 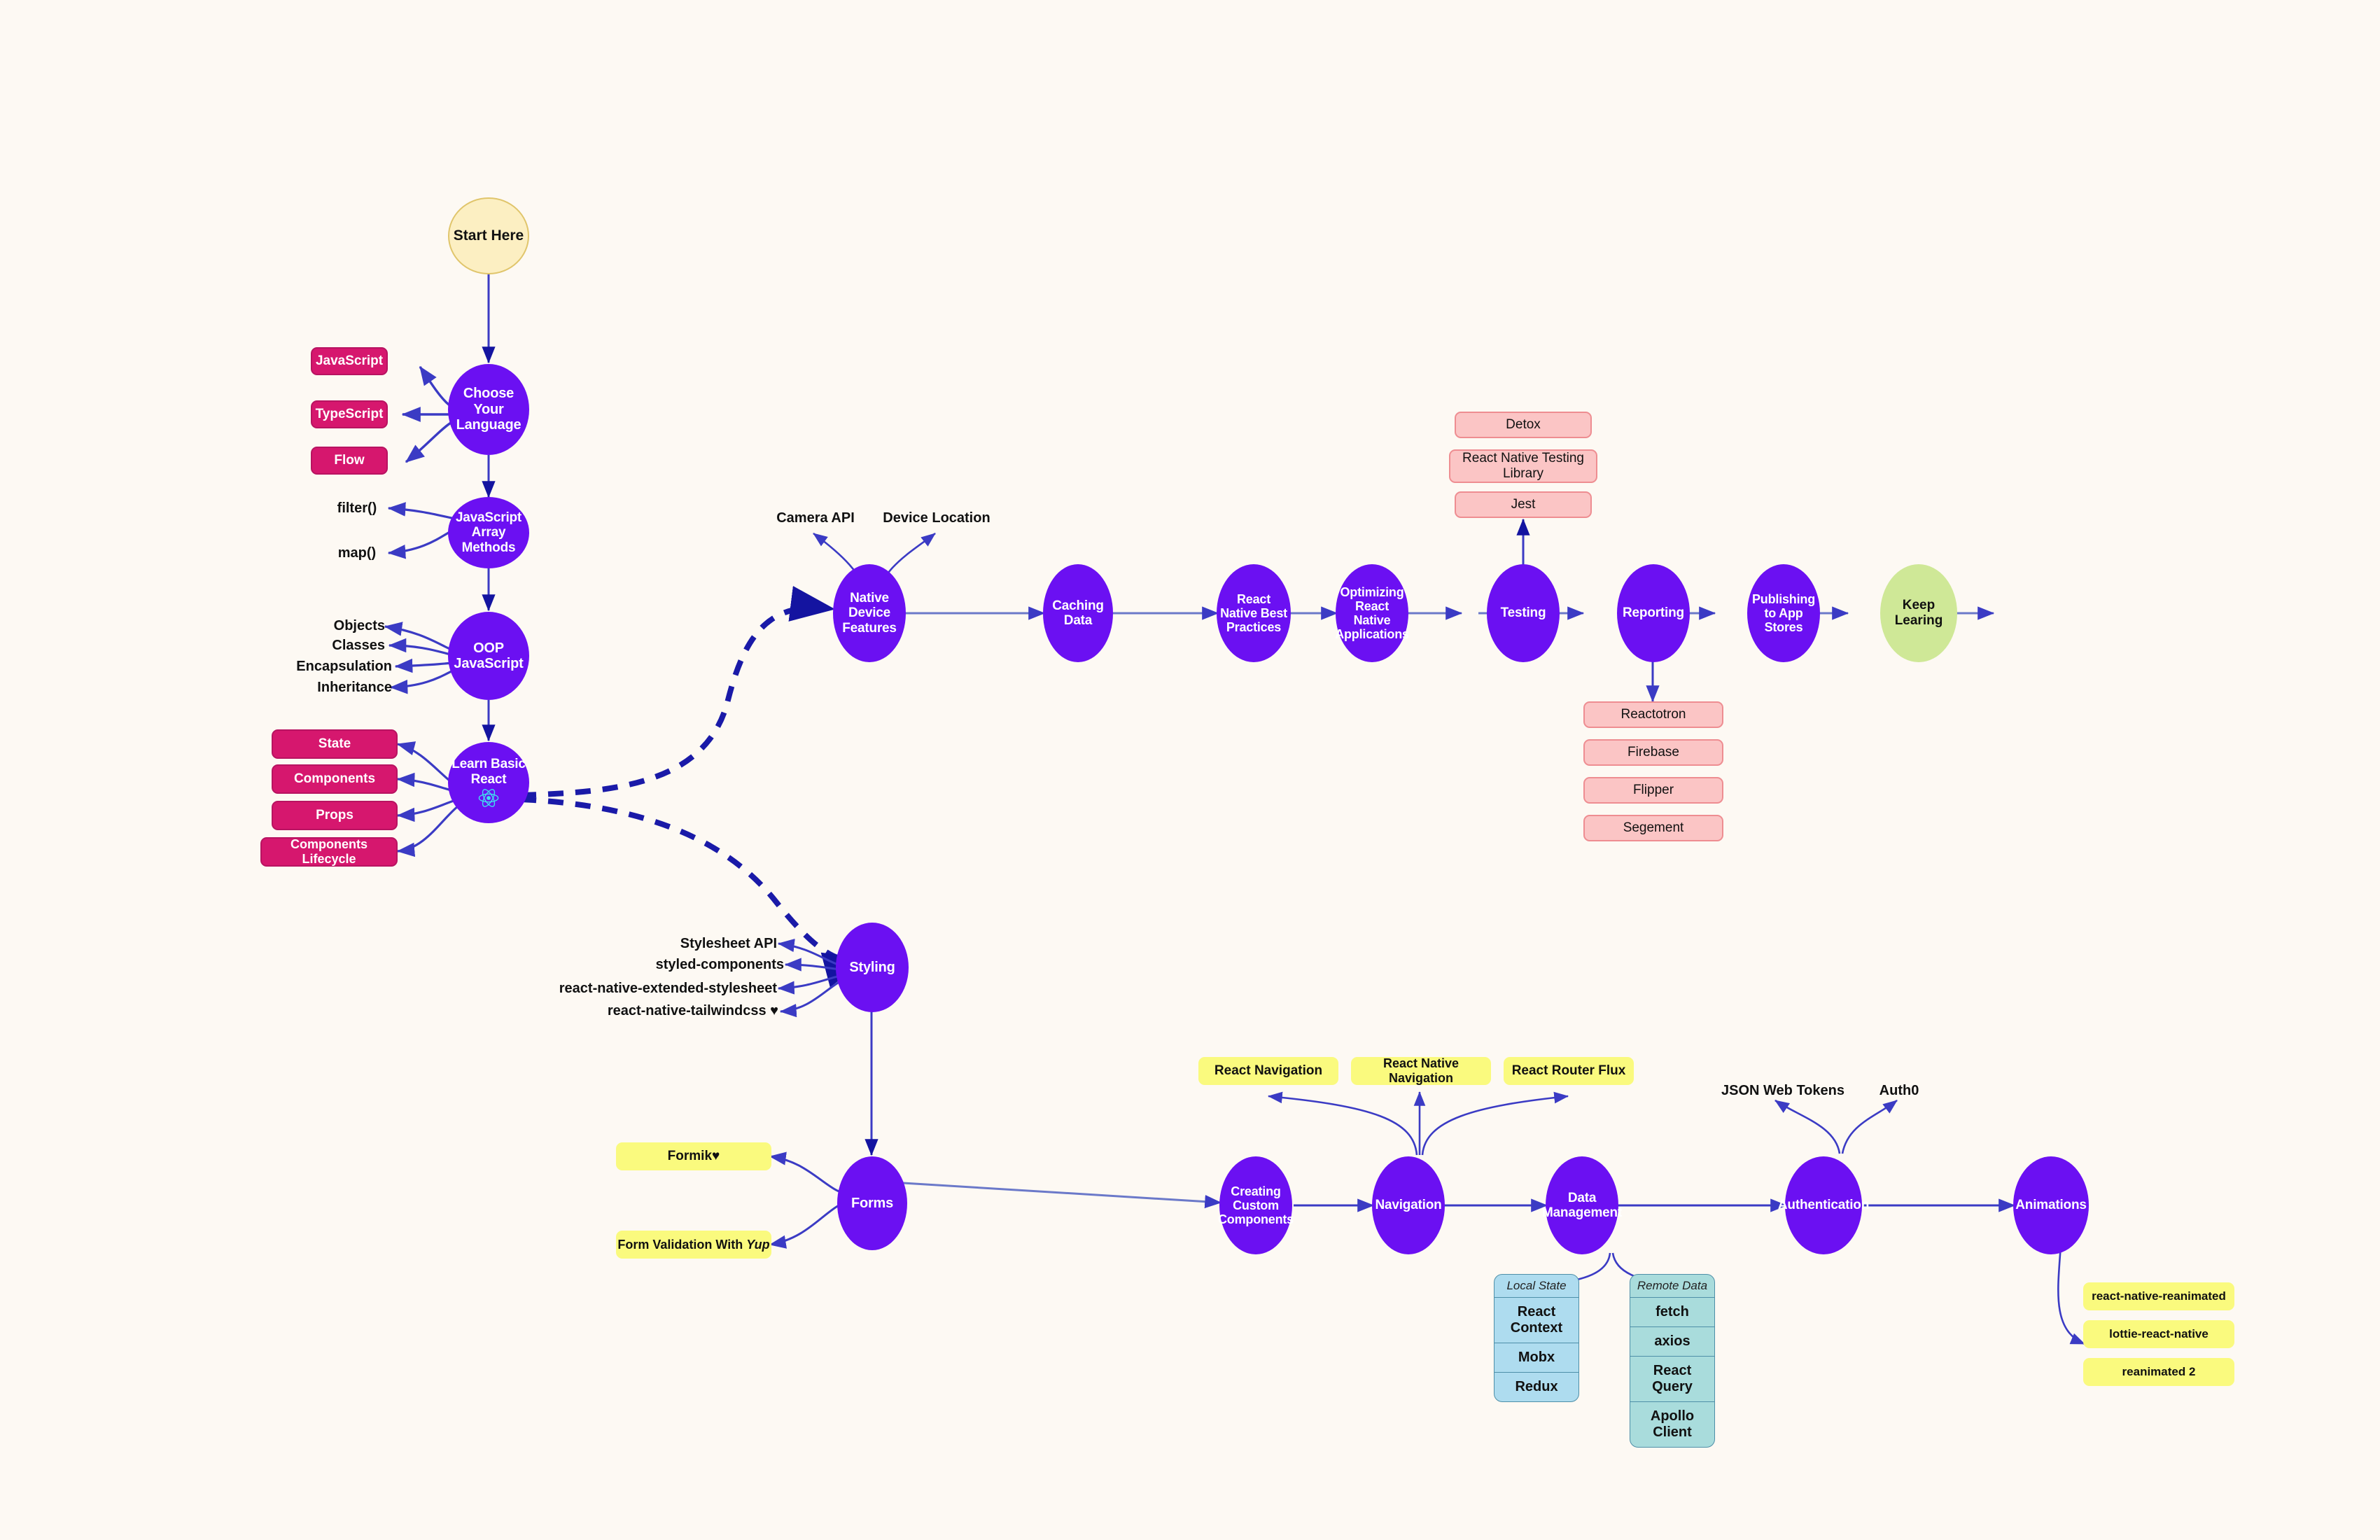 I want to click on option-react-native-navigation-label: React Native Navigation, so click(x=1421, y=1070).